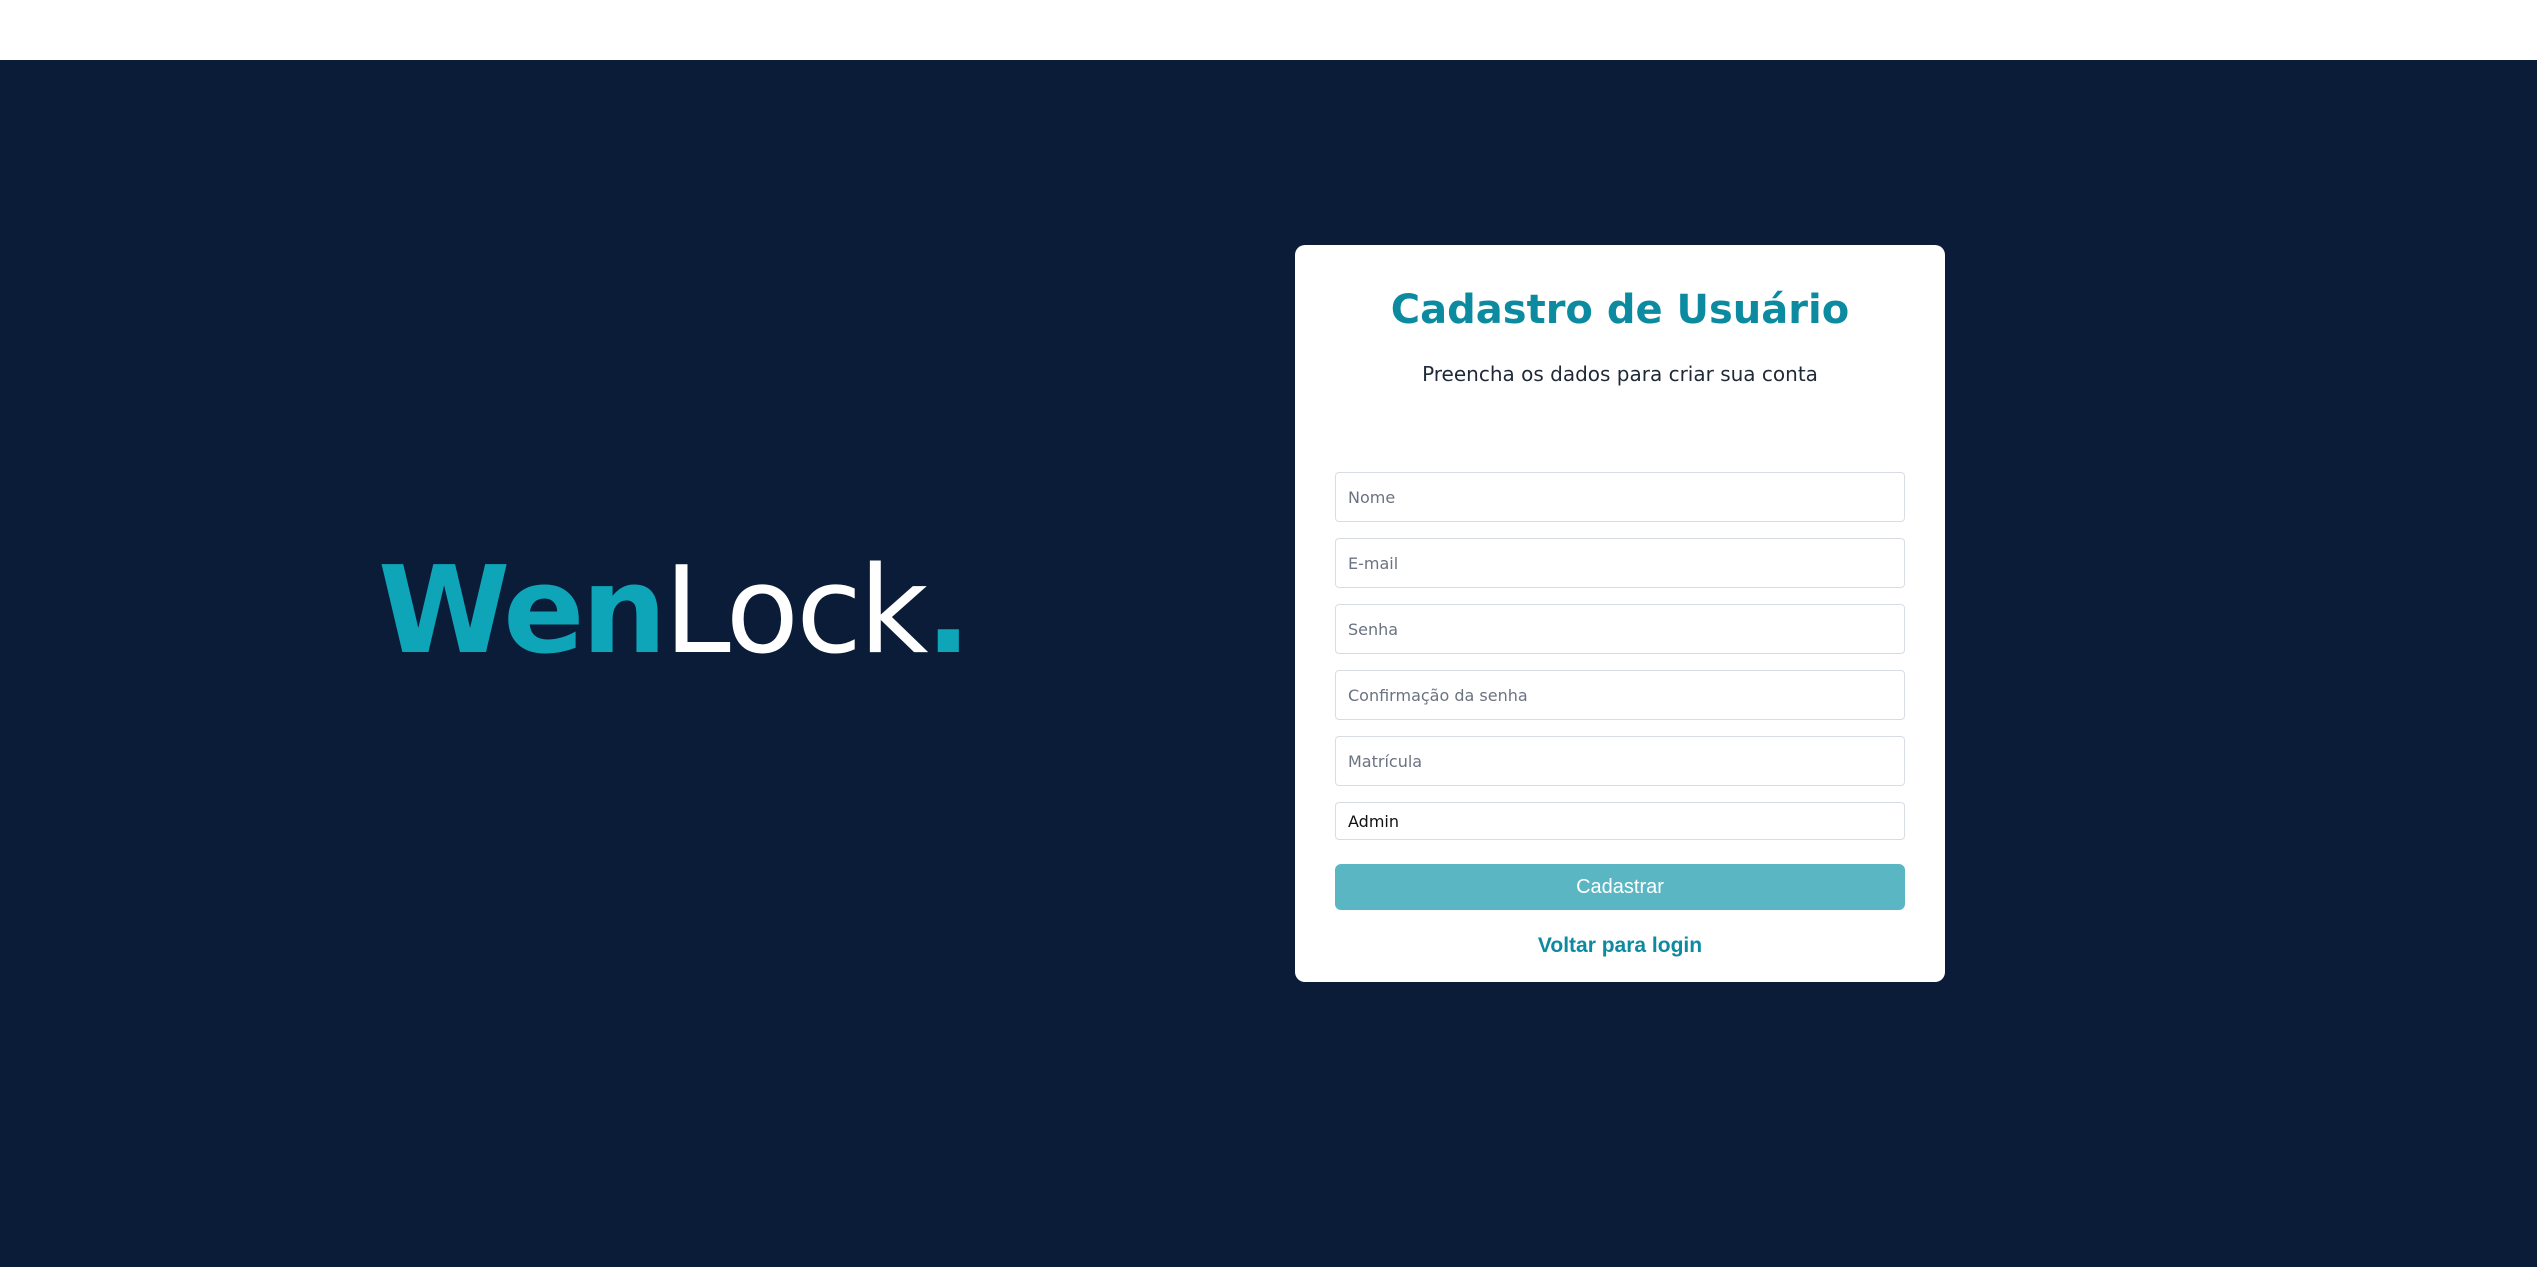  I want to click on email-input, so click(1620, 563).